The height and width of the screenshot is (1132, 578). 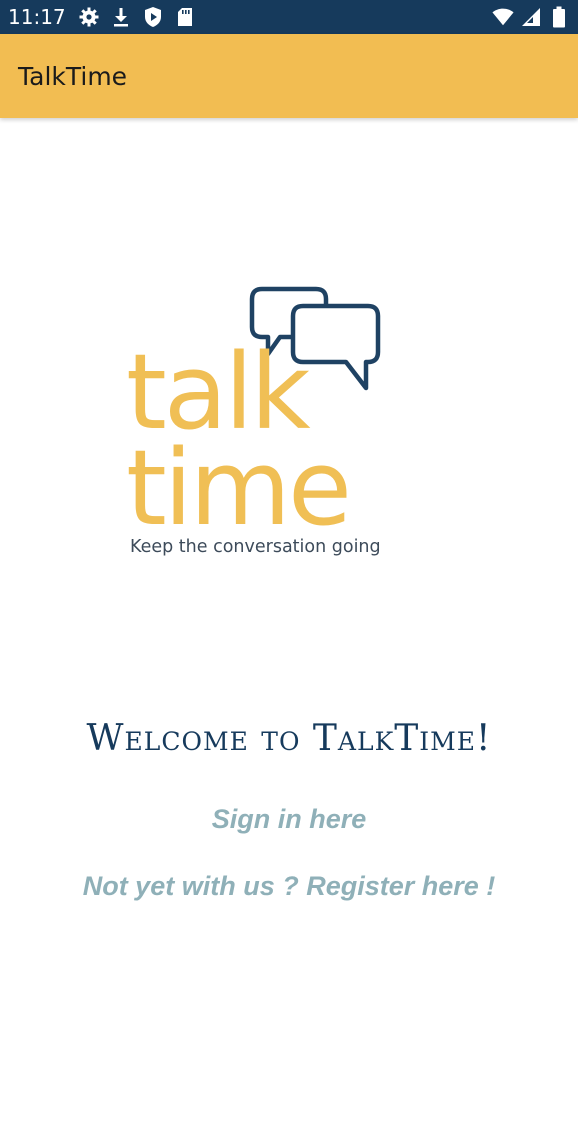 I want to click on status-time: 11:17, so click(x=37, y=17).